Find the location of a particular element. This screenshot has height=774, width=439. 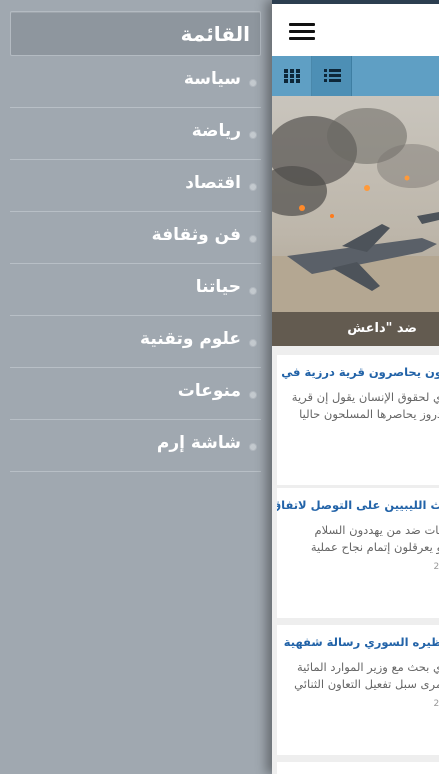

grid-view-button is located at coordinates (292, 76).